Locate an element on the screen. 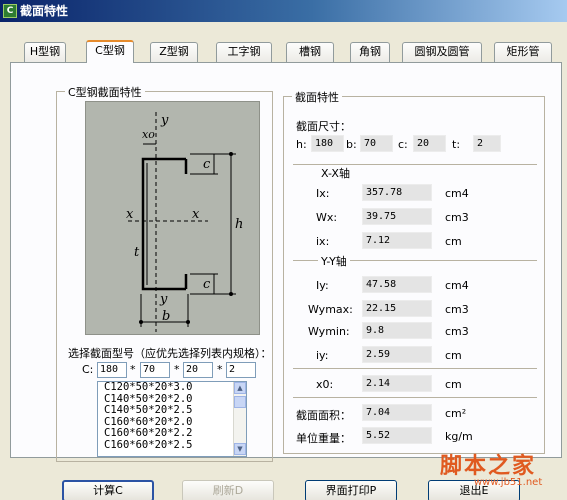 Image resolution: width=567 pixels, height=500 pixels. section-group-title: C型钢截面特性 is located at coordinates (105, 92).